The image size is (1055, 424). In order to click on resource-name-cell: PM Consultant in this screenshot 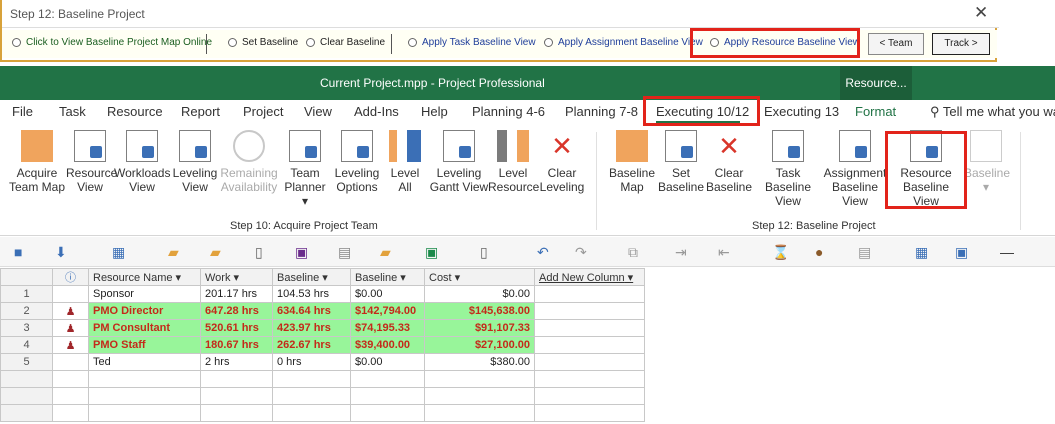, I will do `click(144, 328)`.